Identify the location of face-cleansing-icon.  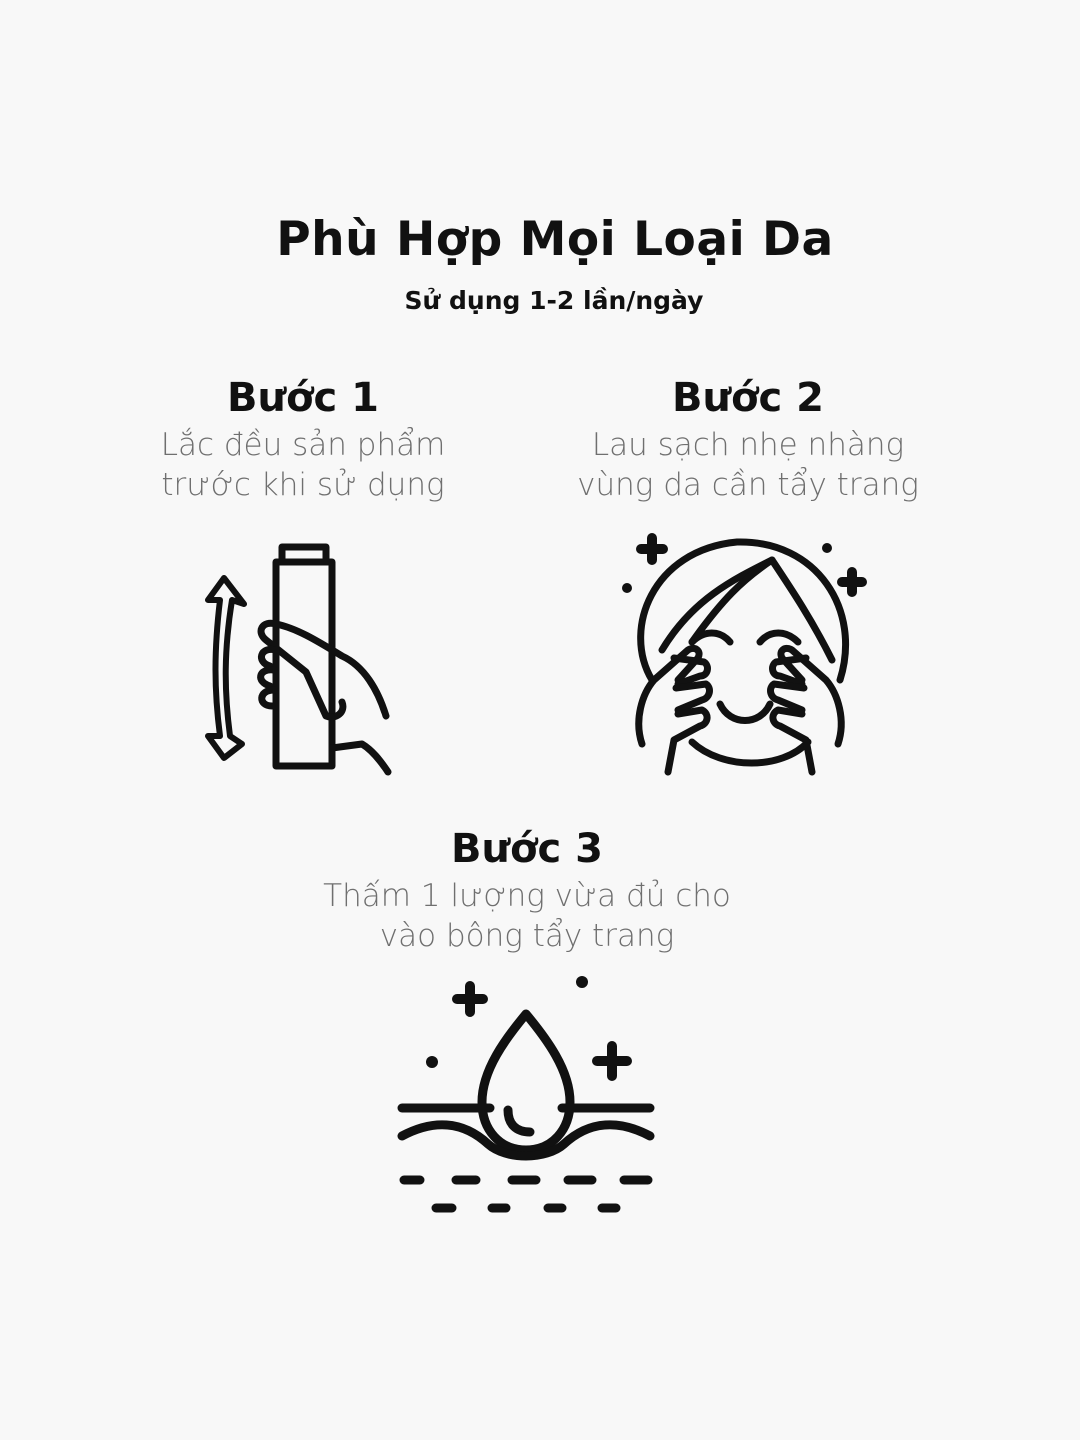
(744, 654).